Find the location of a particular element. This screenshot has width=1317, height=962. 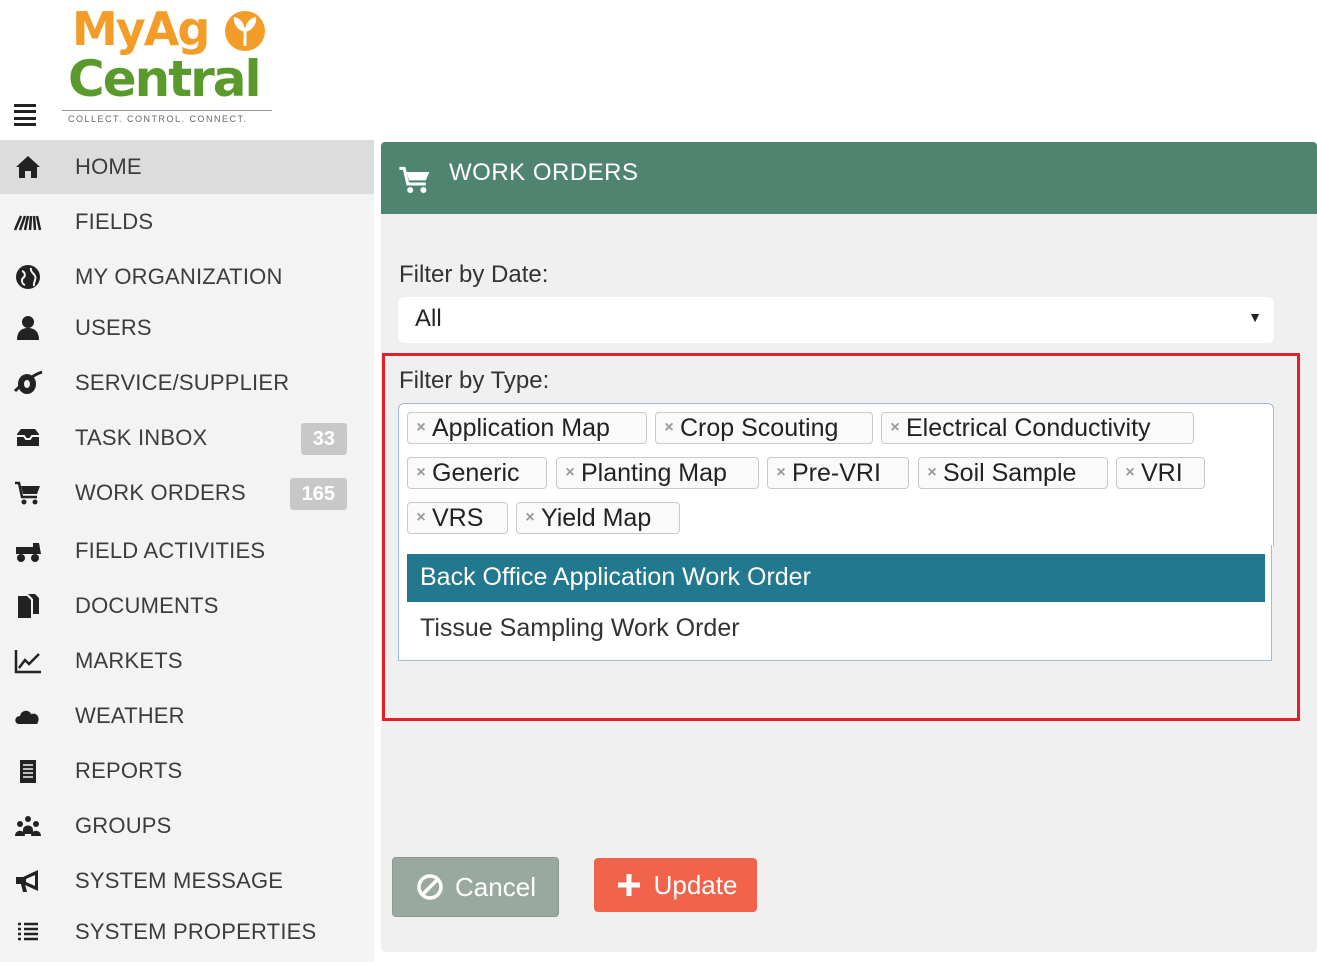

ban-icon is located at coordinates (430, 887).